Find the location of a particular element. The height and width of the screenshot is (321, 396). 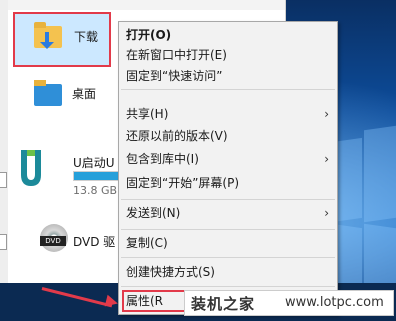

menu-item-include-library: 包含到库中(I) › is located at coordinates (228, 159).